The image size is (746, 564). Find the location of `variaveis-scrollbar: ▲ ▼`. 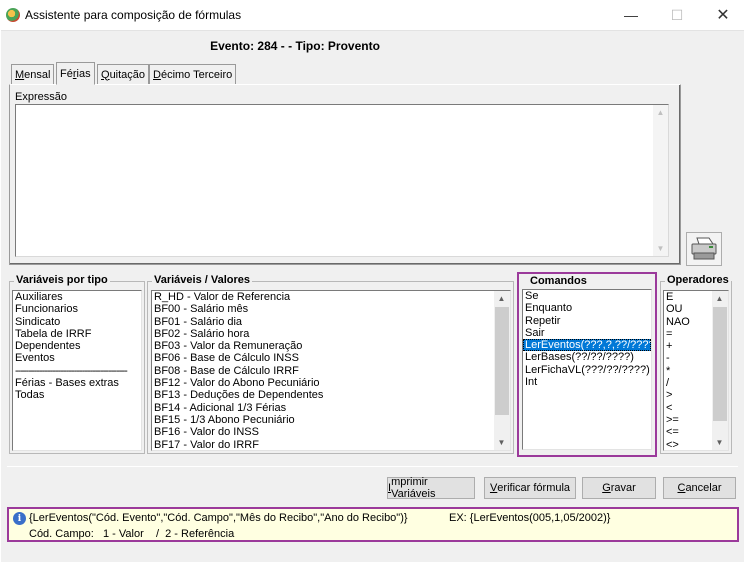

variaveis-scrollbar: ▲ ▼ is located at coordinates (502, 370).